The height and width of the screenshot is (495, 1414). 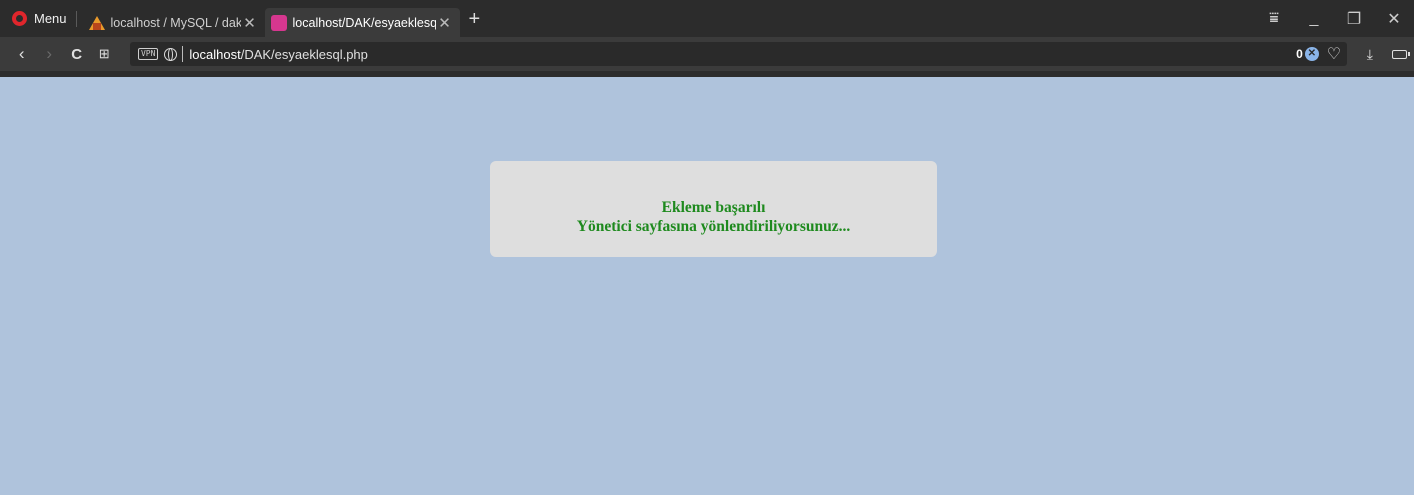 I want to click on speed-dial-icon: ⊞, so click(x=103, y=54).